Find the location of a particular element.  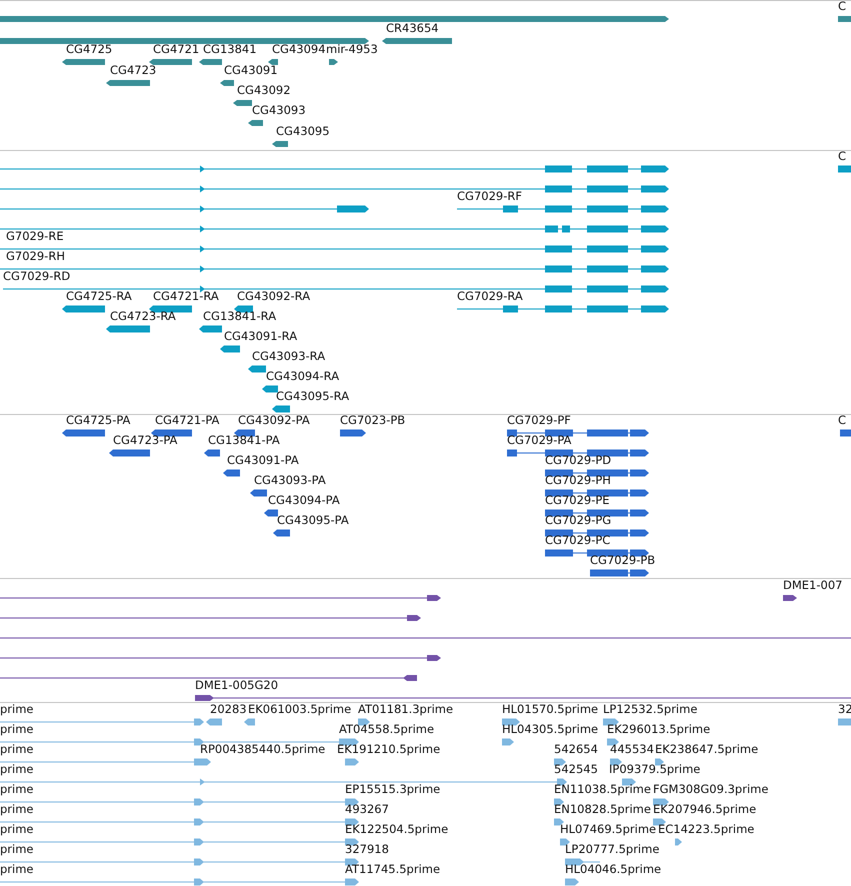

feature-label: CG43093-RA is located at coordinates (289, 356).